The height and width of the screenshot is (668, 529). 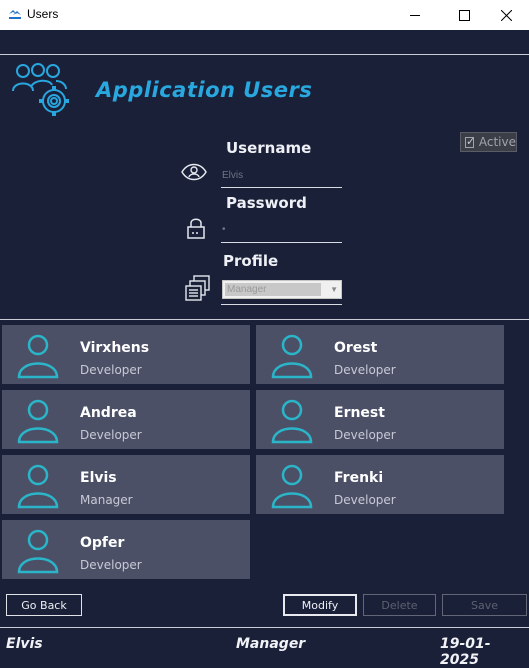 I want to click on profile-label: Profile, so click(x=251, y=261).